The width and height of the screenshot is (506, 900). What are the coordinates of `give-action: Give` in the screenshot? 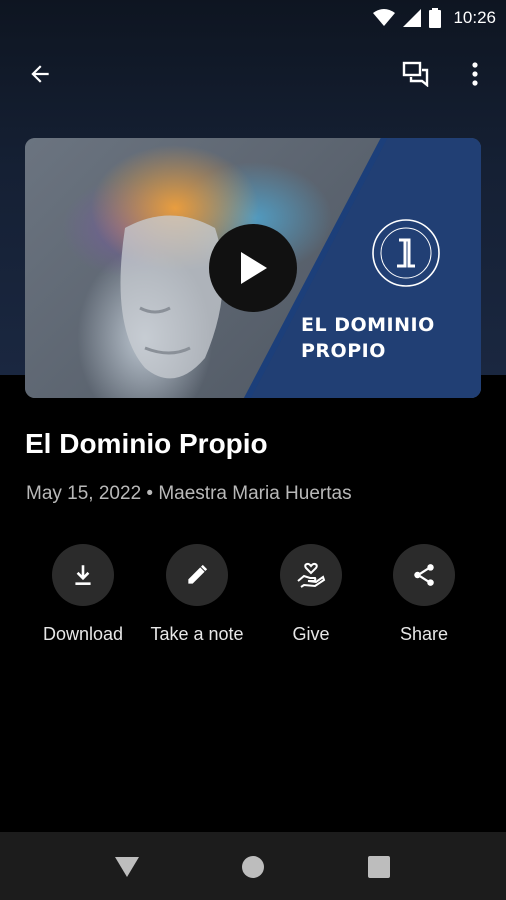 It's located at (311, 594).